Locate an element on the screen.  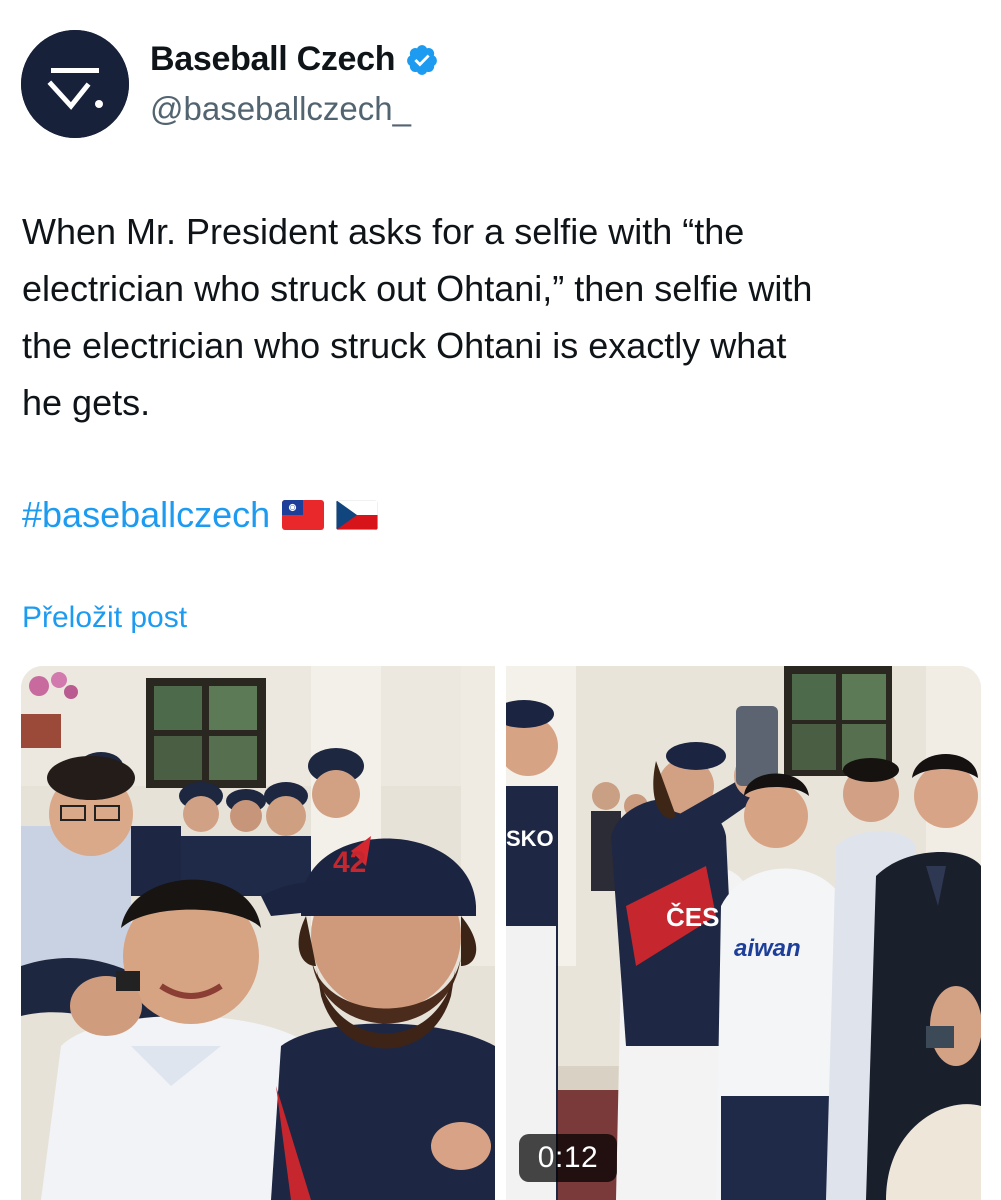
author-avatar is located at coordinates (75, 84).